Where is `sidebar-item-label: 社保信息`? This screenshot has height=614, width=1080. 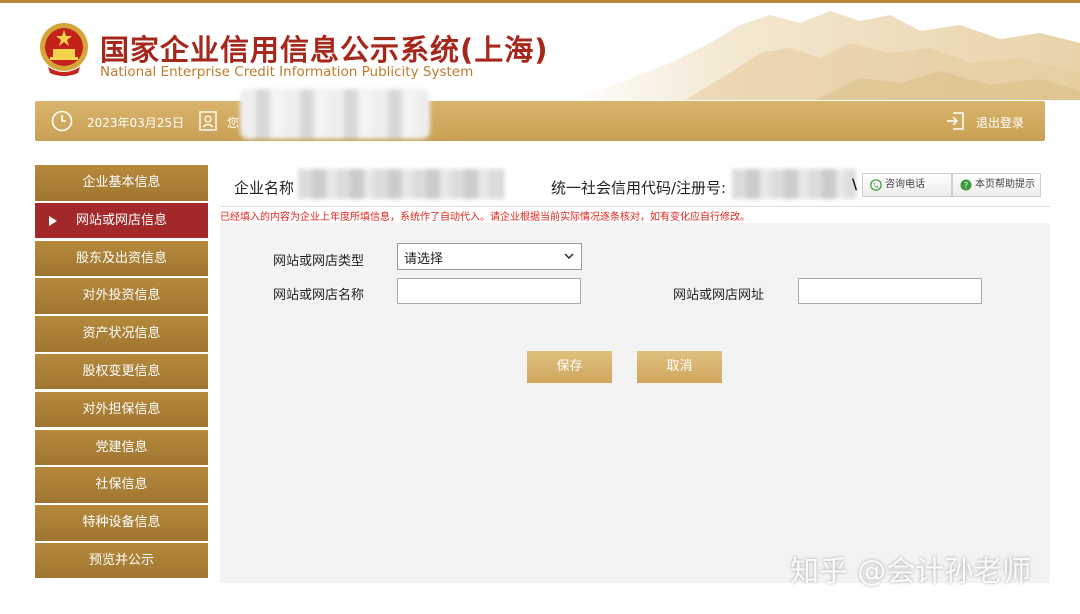
sidebar-item-label: 社保信息 is located at coordinates (121, 485).